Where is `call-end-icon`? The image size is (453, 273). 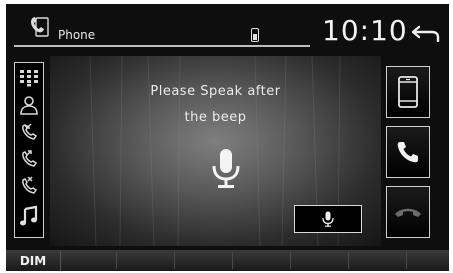
call-end-icon is located at coordinates (408, 212).